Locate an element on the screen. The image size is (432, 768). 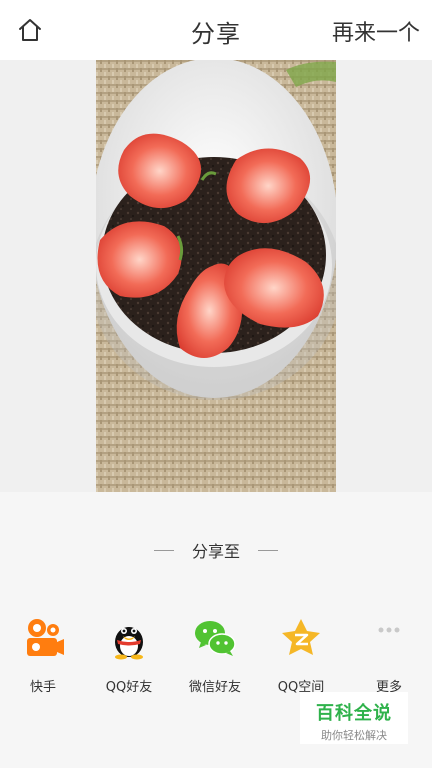
share-label-row: 分享至 is located at coordinates (216, 550).